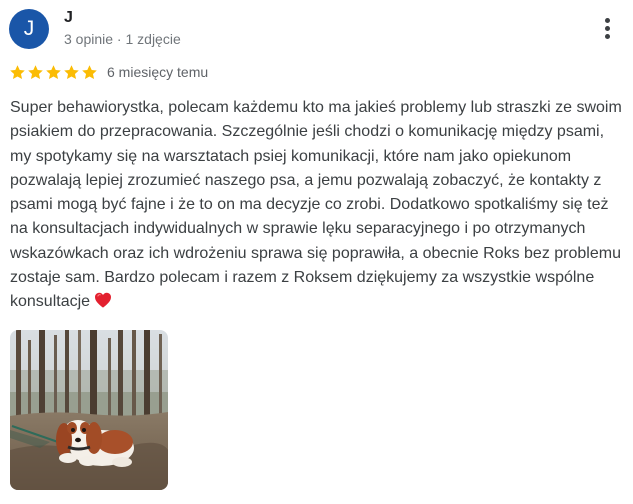 This screenshot has width=633, height=504. What do you see at coordinates (122, 39) in the screenshot?
I see `author-meta: 3 opinie · 1 zdjęcie` at bounding box center [122, 39].